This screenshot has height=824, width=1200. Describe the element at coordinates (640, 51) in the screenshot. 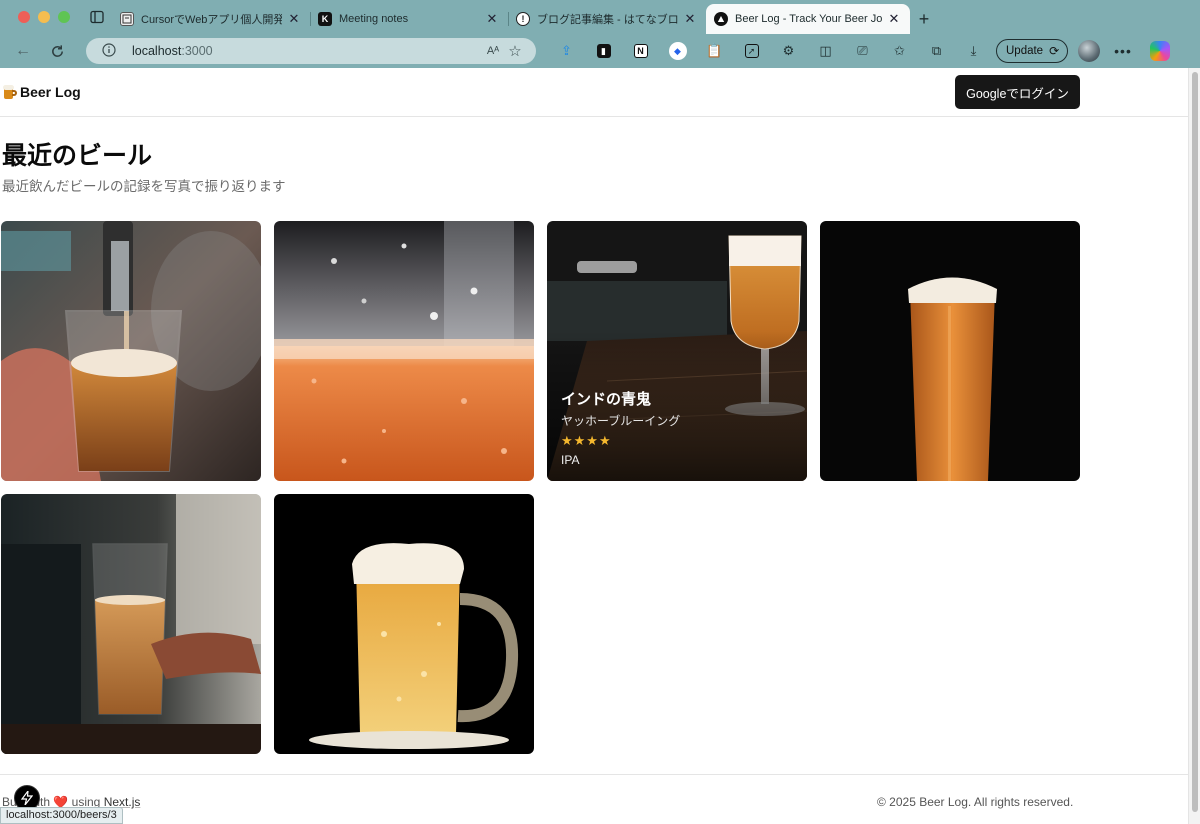

I see `notion-icon: N` at that location.